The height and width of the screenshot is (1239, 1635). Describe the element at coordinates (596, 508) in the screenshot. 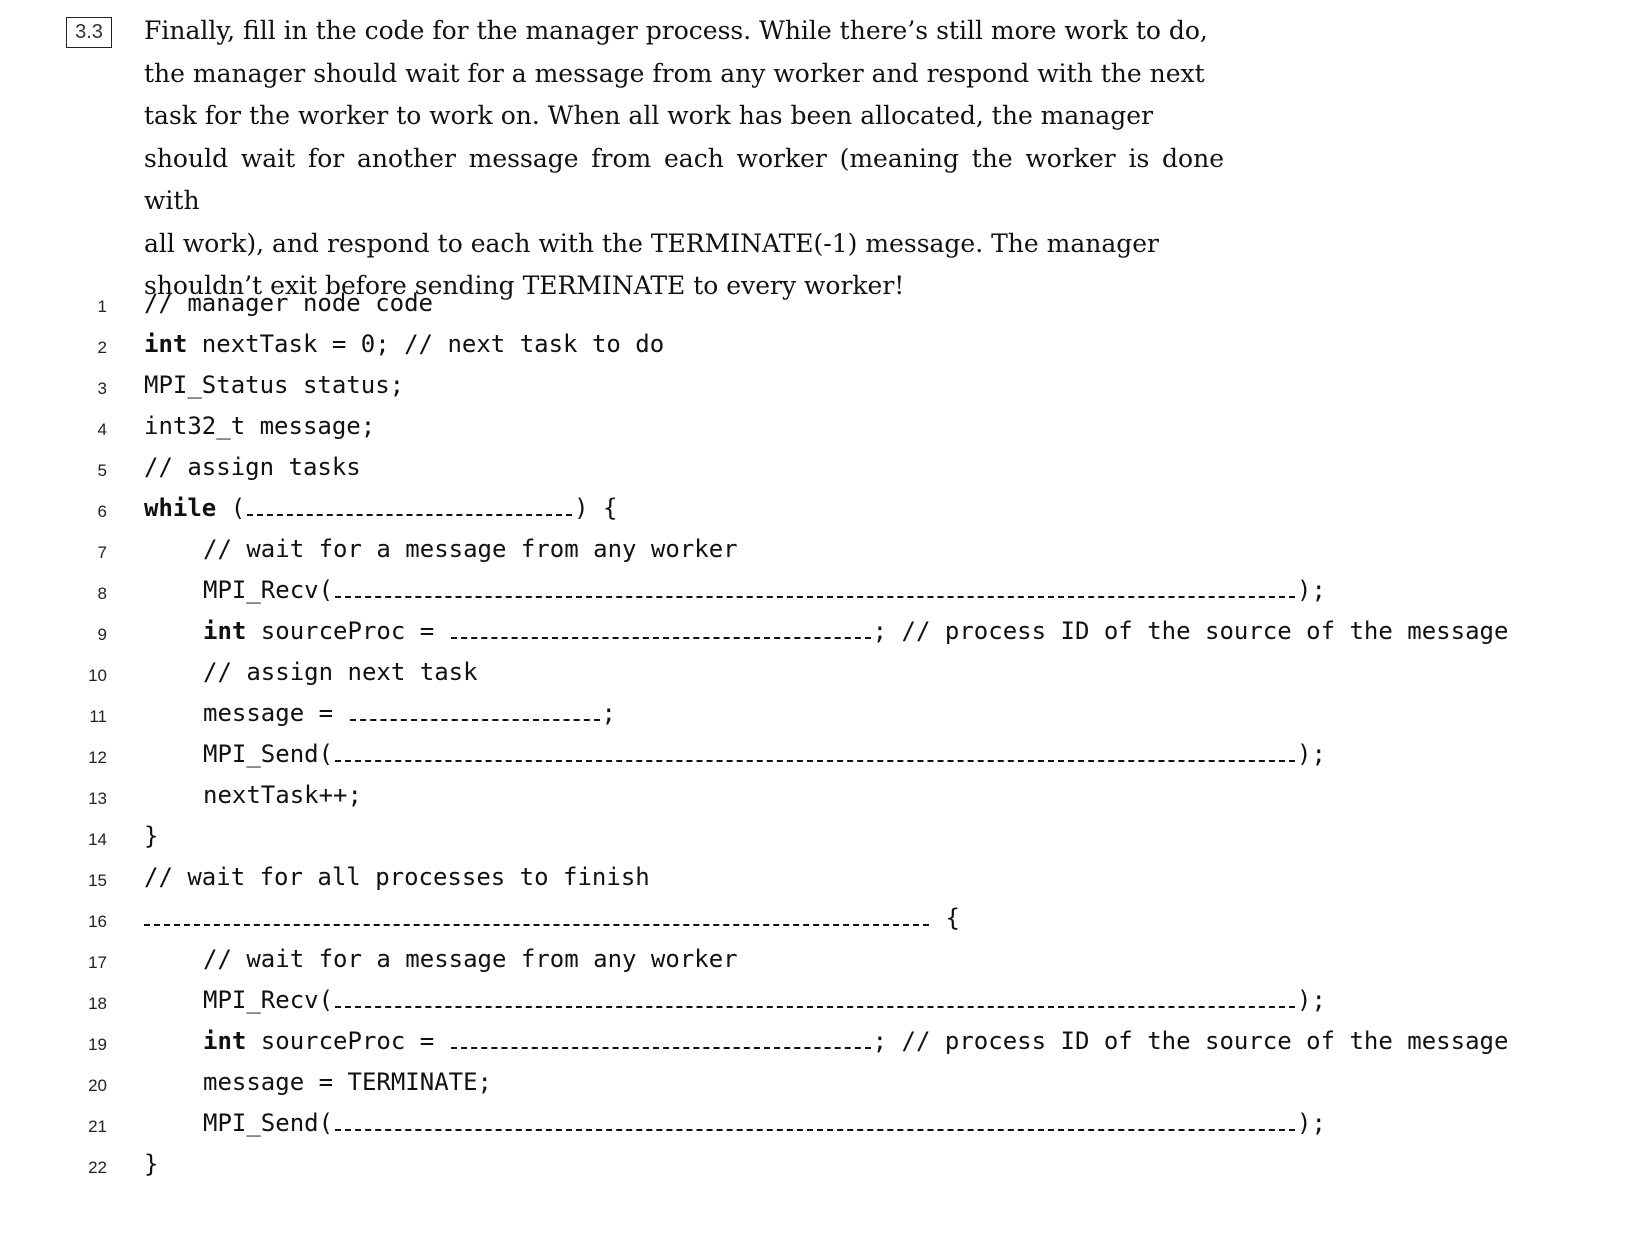

I see `code-fragment: ) {` at that location.